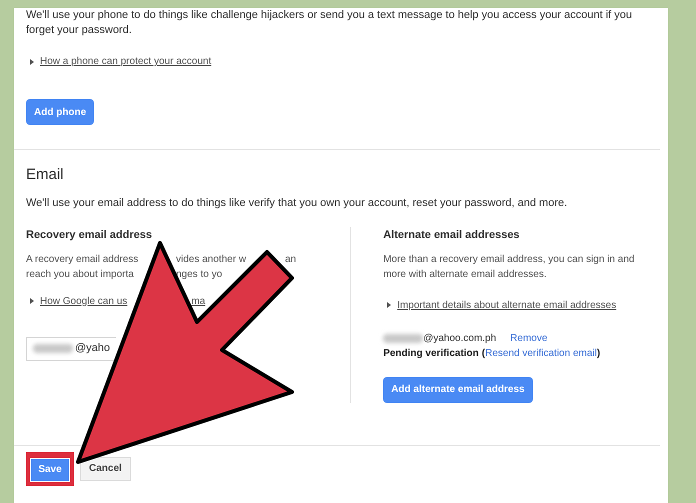 The image size is (696, 503). Describe the element at coordinates (484, 353) in the screenshot. I see `parenthesis: (` at that location.